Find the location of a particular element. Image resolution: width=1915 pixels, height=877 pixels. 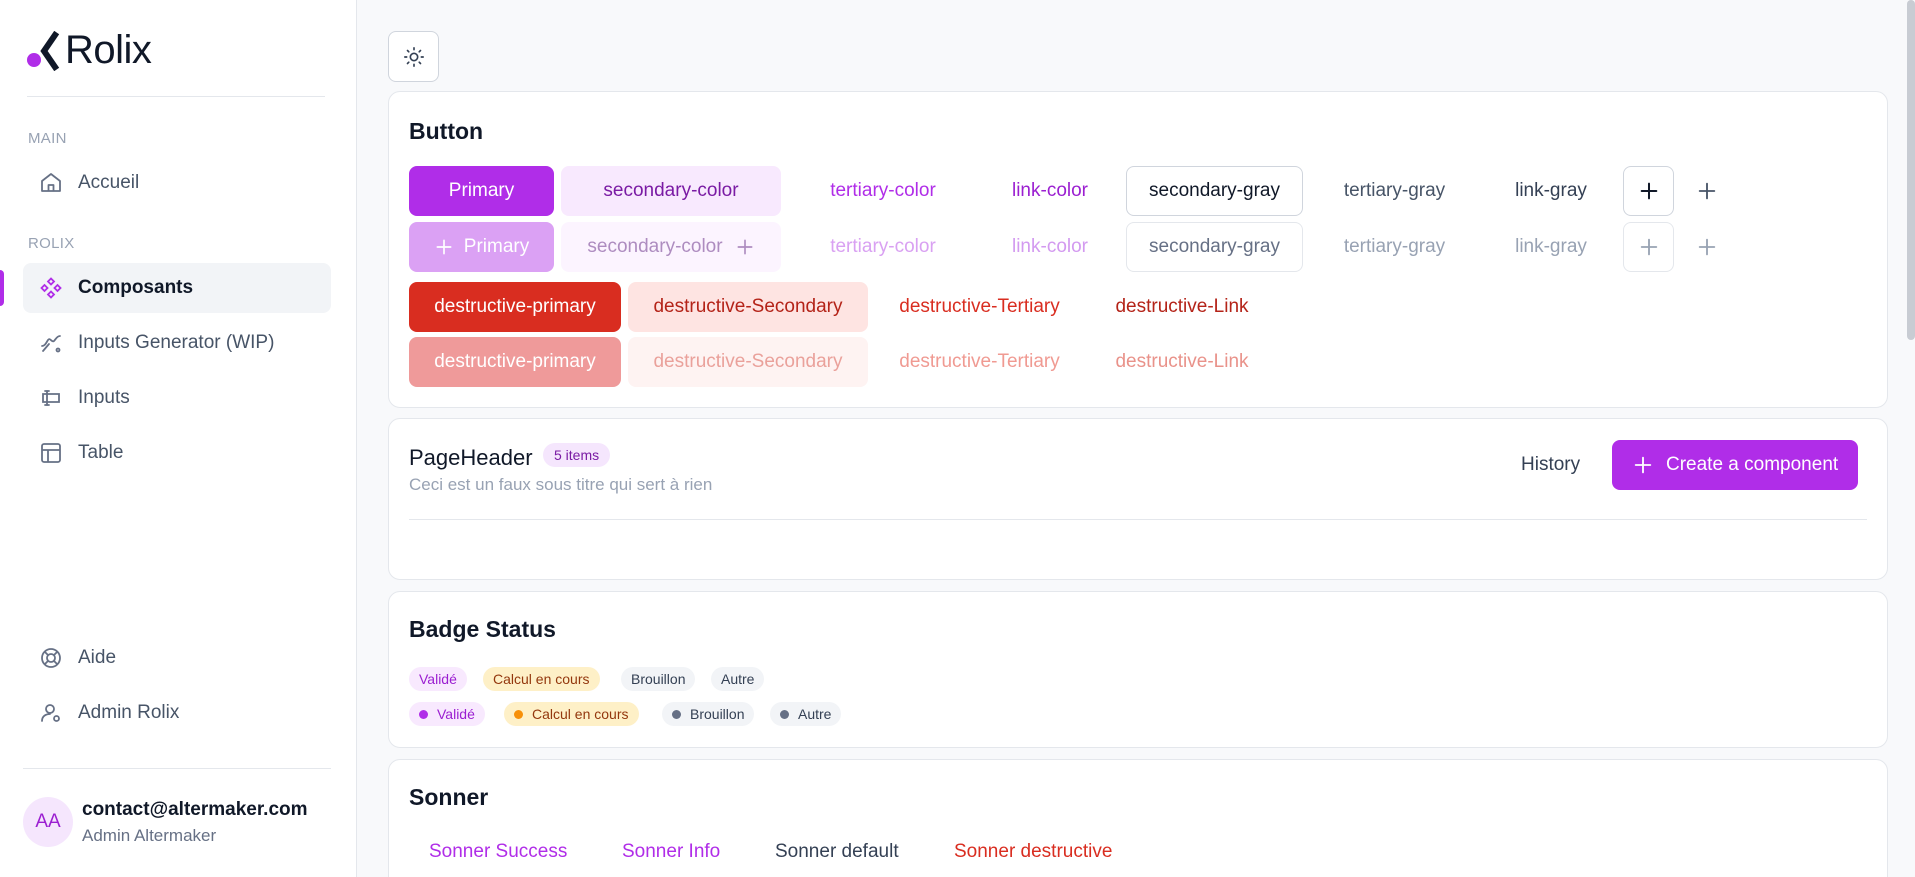

destructive-secondary-button: destructive-Secondary is located at coordinates (748, 307).